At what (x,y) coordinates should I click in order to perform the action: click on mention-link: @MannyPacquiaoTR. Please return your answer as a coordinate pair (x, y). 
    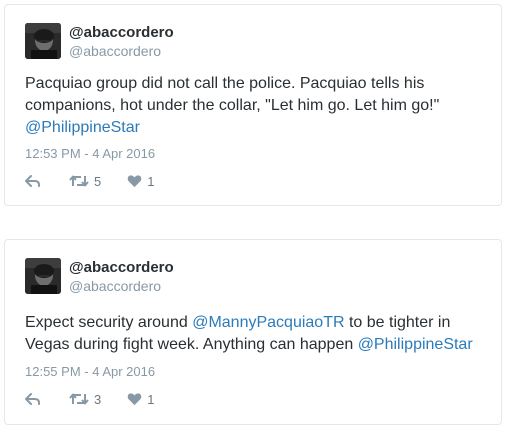
    Looking at the image, I should click on (268, 322).